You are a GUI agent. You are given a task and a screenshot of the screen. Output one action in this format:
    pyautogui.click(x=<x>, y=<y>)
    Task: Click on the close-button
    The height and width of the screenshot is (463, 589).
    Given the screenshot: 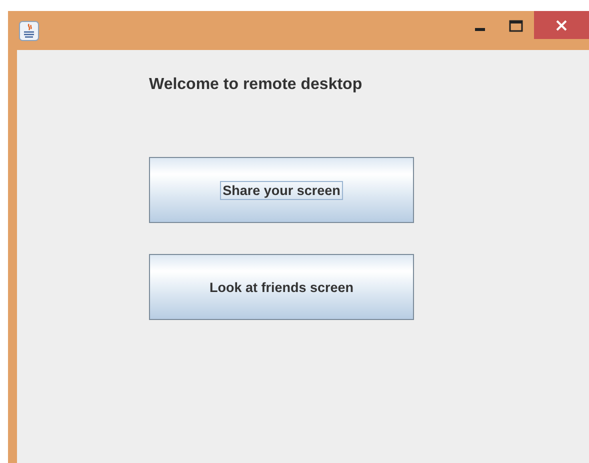 What is the action you would take?
    pyautogui.click(x=561, y=25)
    